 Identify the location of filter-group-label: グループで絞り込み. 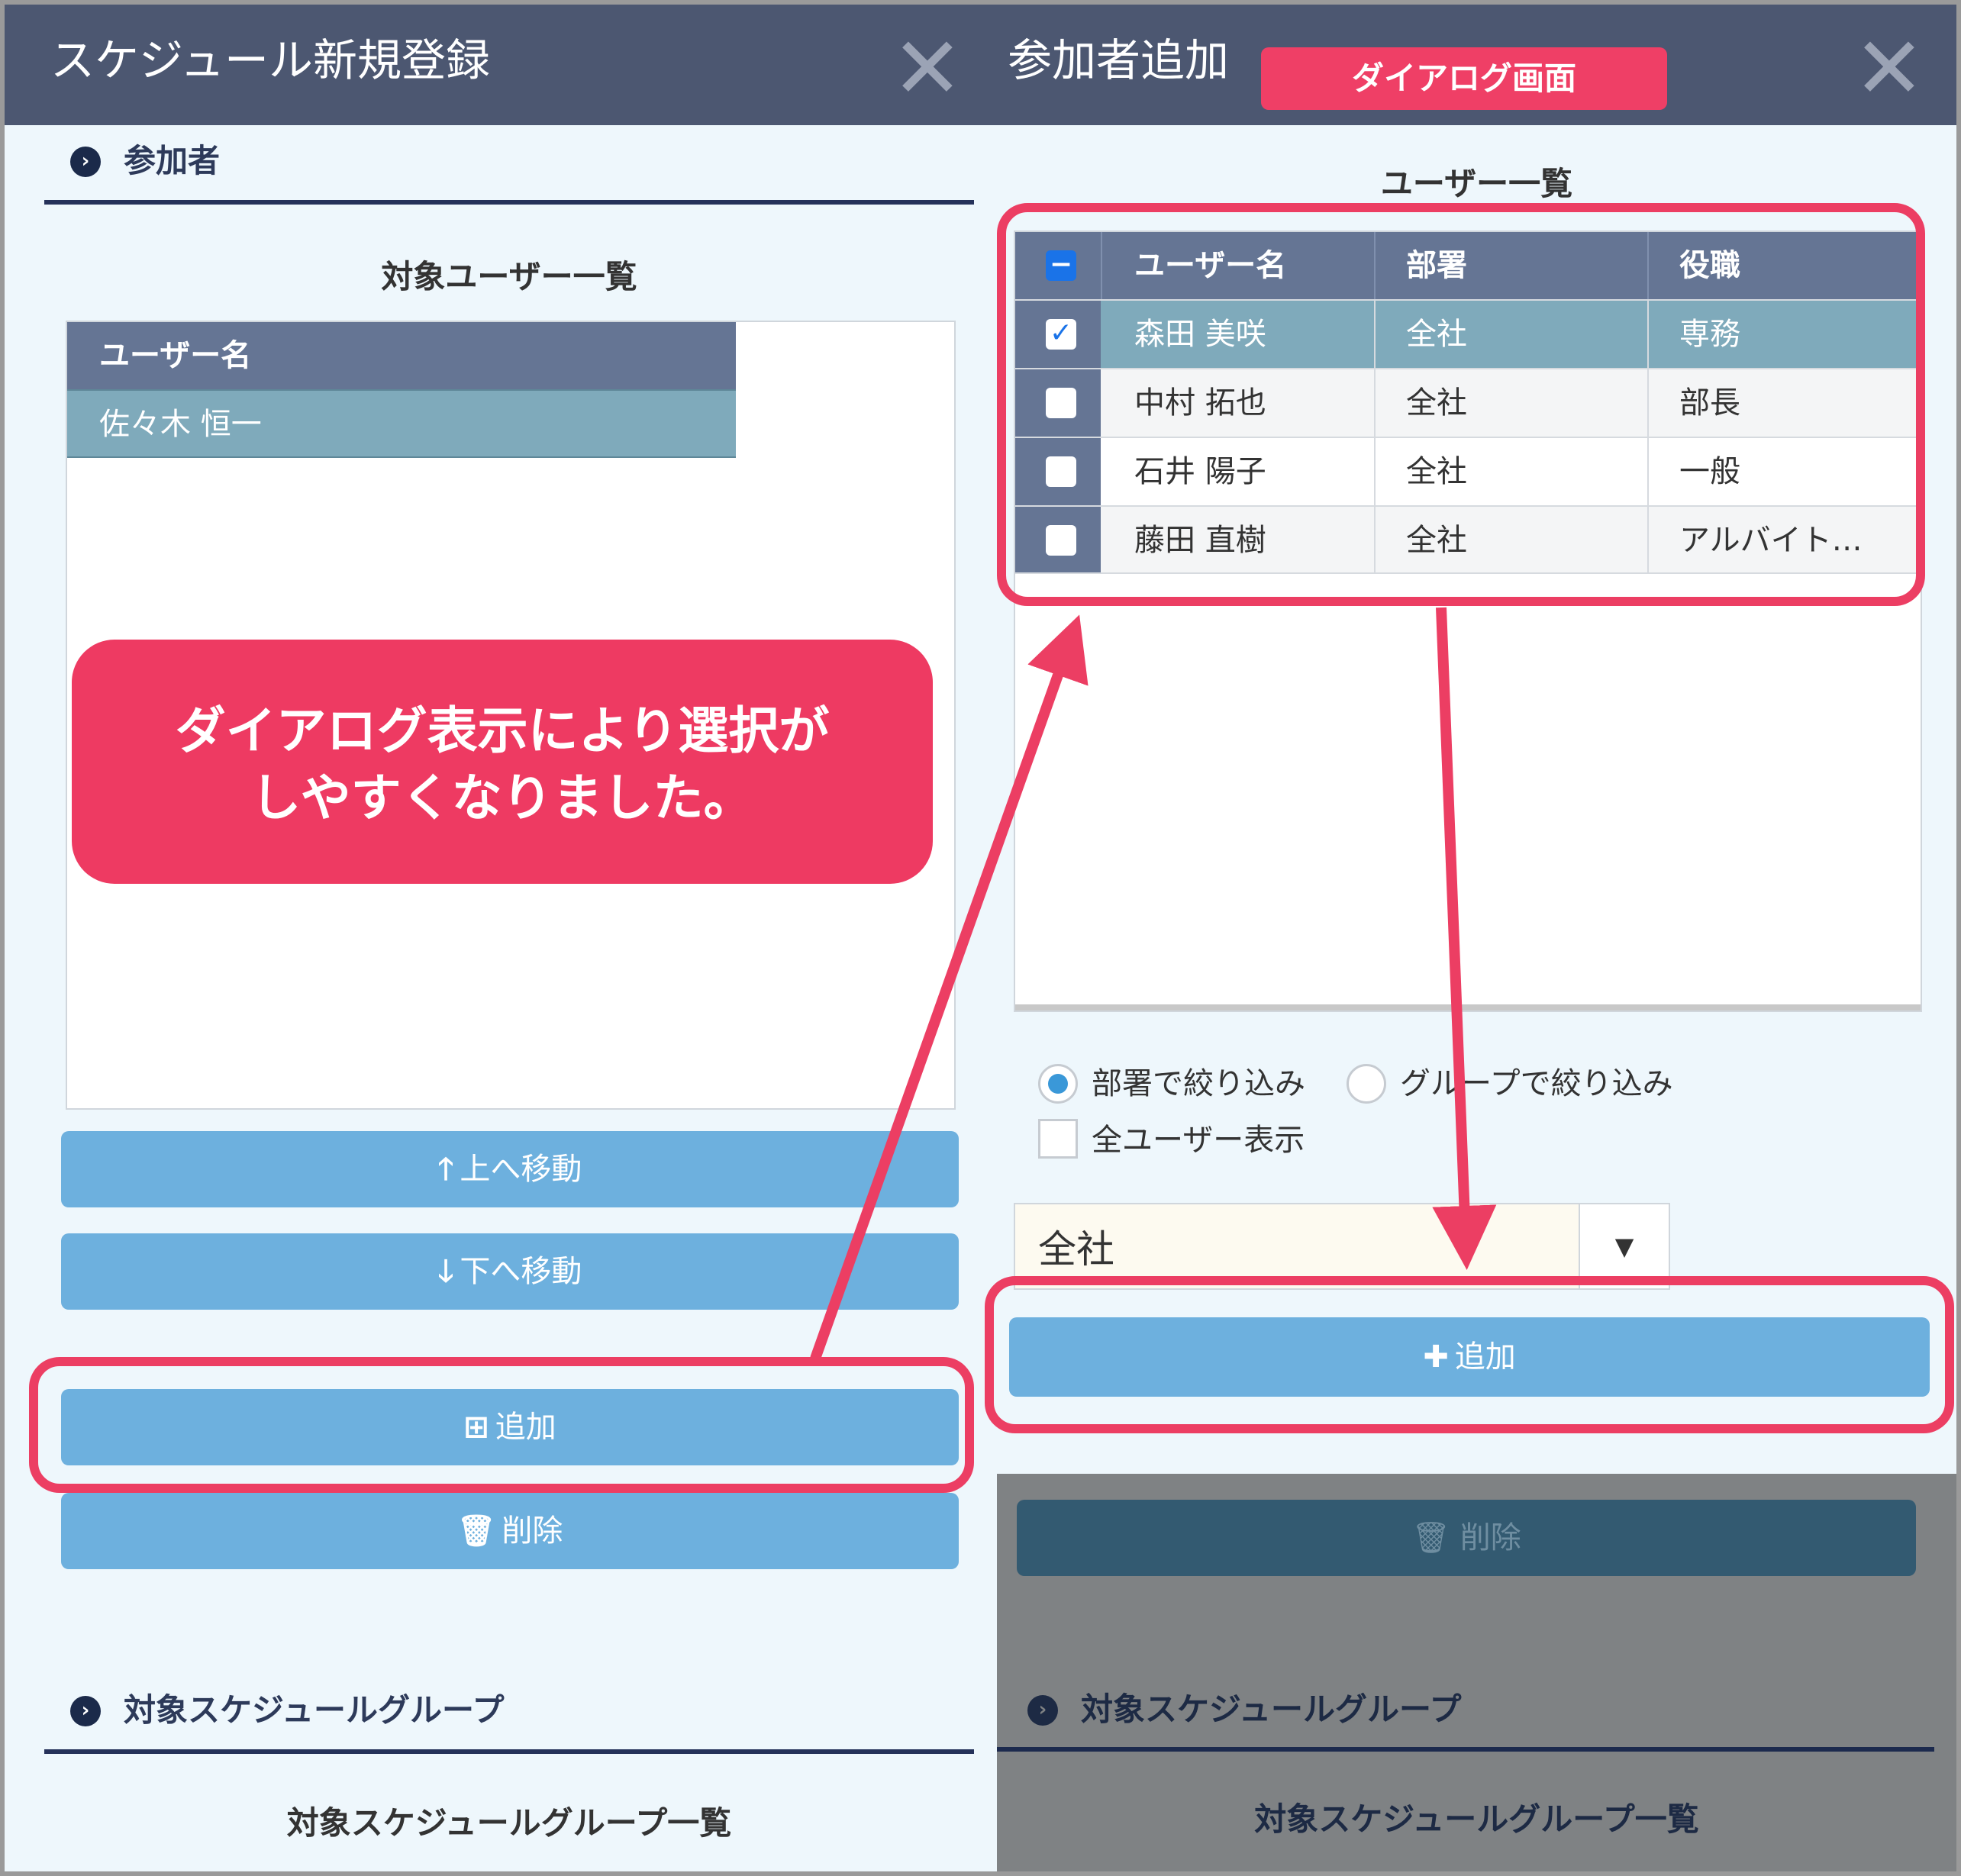
(1536, 1083).